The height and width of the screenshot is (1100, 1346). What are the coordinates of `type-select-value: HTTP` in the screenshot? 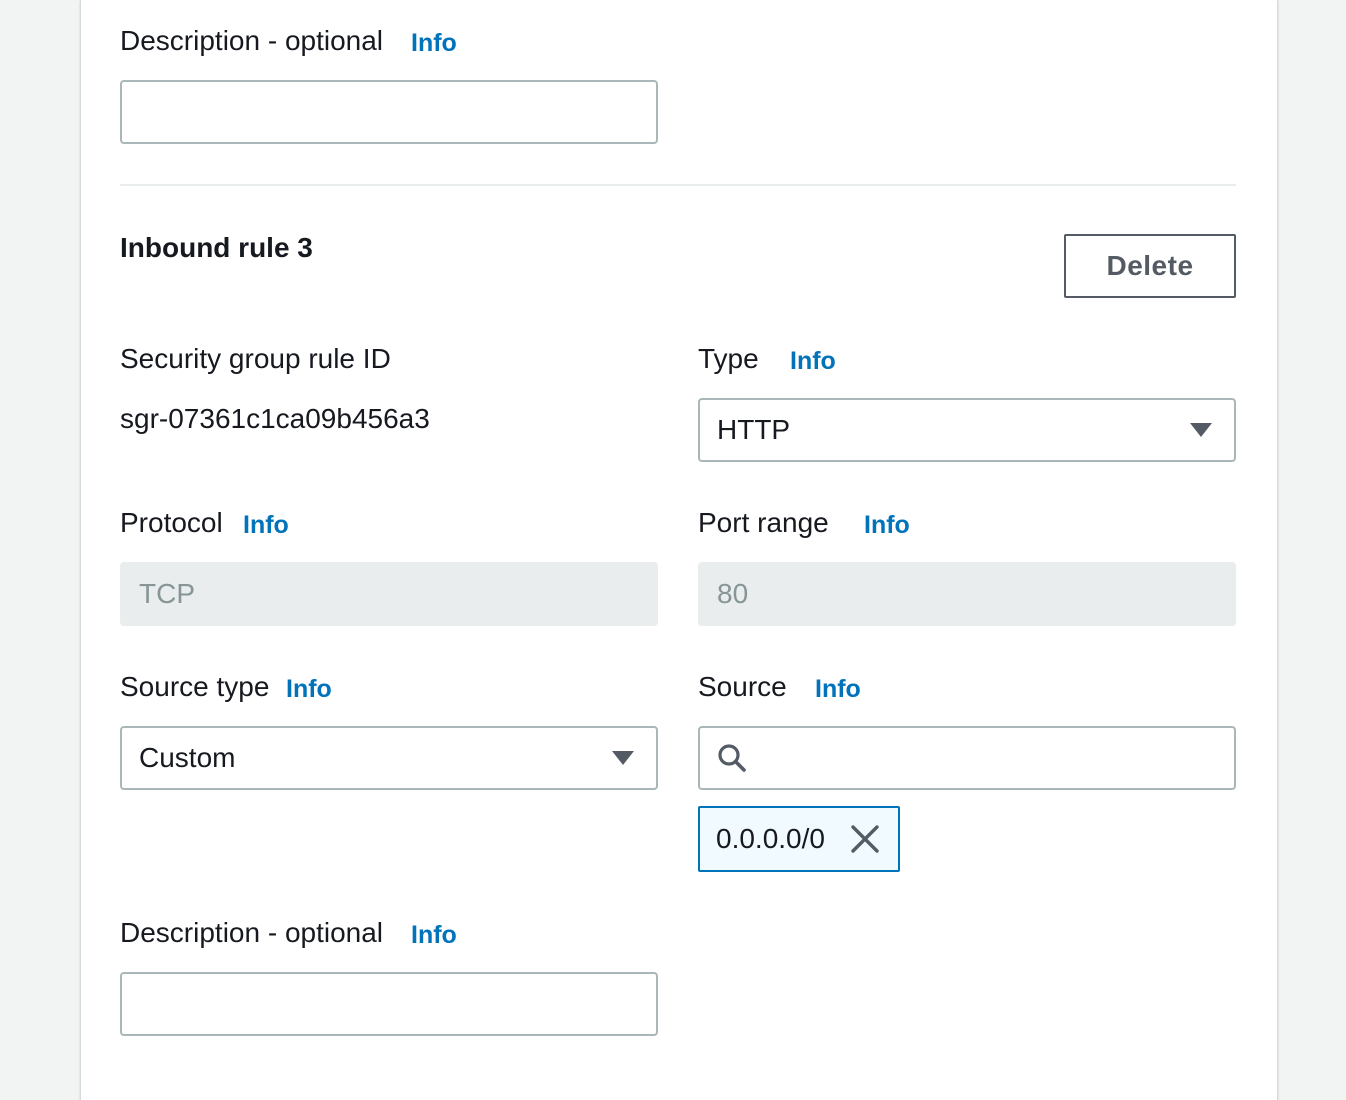 It's located at (754, 429).